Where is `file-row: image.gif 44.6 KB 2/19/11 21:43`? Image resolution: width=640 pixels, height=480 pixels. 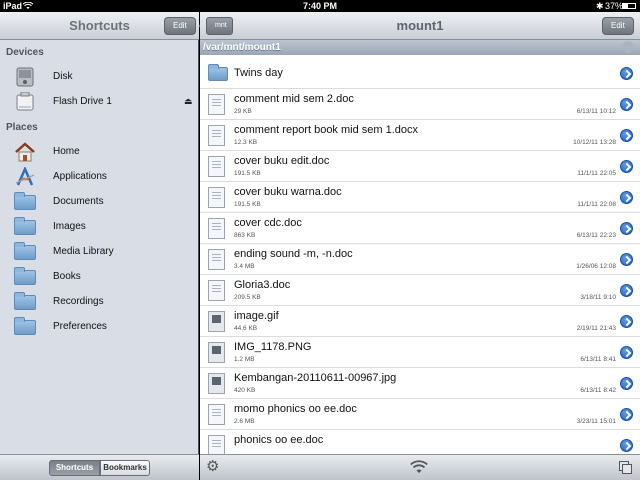 file-row: image.gif 44.6 KB 2/19/11 21:43 is located at coordinates (420, 321).